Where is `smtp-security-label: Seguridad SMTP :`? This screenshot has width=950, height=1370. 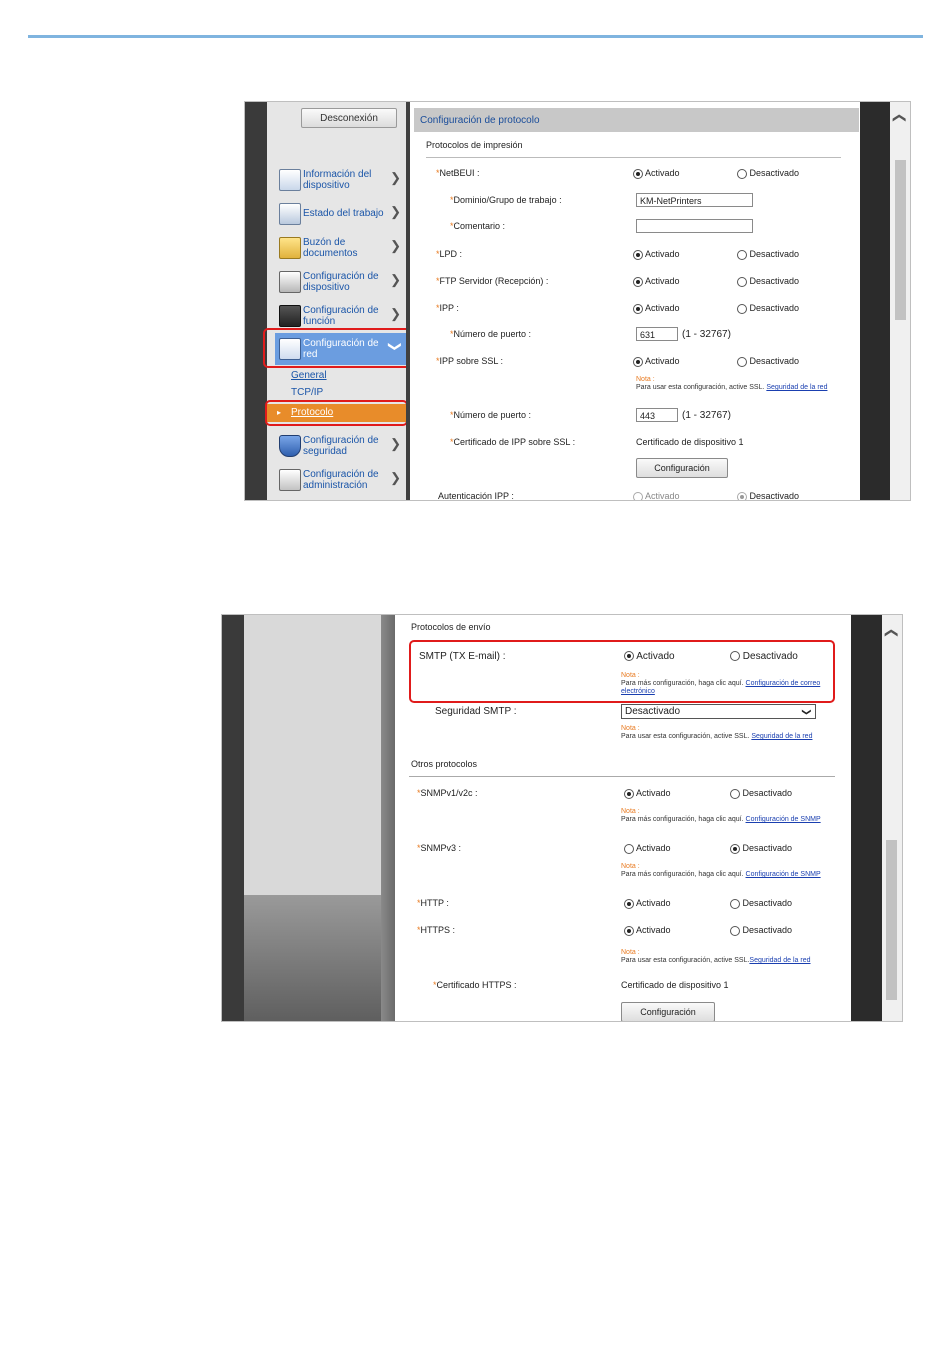
smtp-security-label: Seguridad SMTP : is located at coordinates (476, 711).